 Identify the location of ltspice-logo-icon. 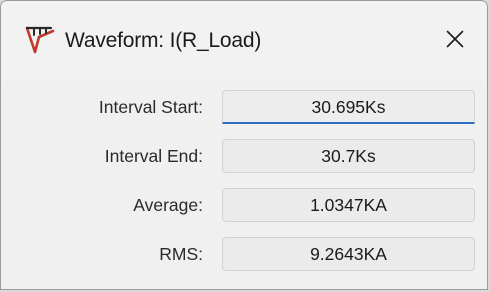
(40, 40).